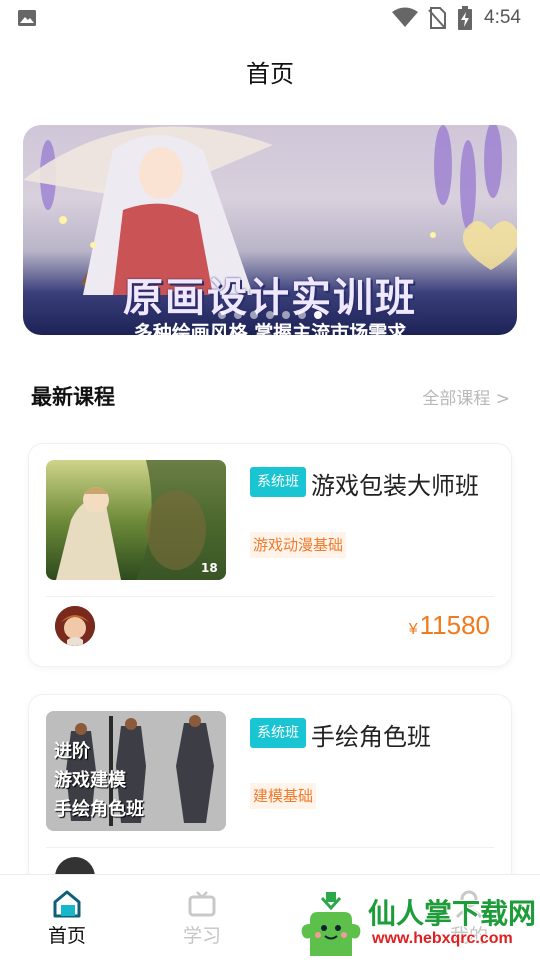 Image resolution: width=540 pixels, height=960 pixels. I want to click on clock: 4:54, so click(502, 17).